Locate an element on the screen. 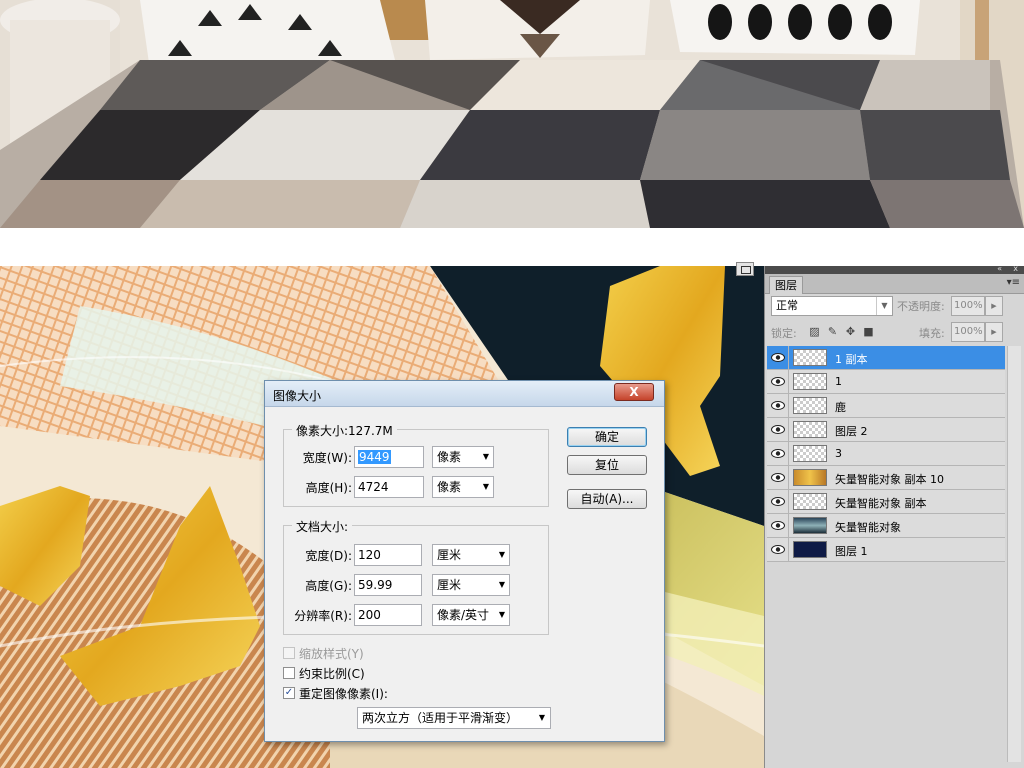 Image resolution: width=1024 pixels, height=768 pixels. layer-name: 图层 1 is located at coordinates (851, 551).